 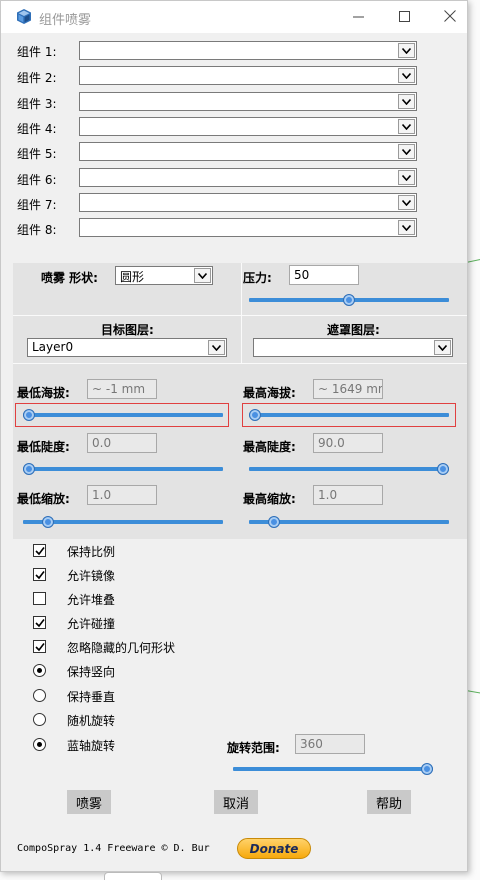 What do you see at coordinates (236, 802) in the screenshot?
I see `cancel-button: 取消` at bounding box center [236, 802].